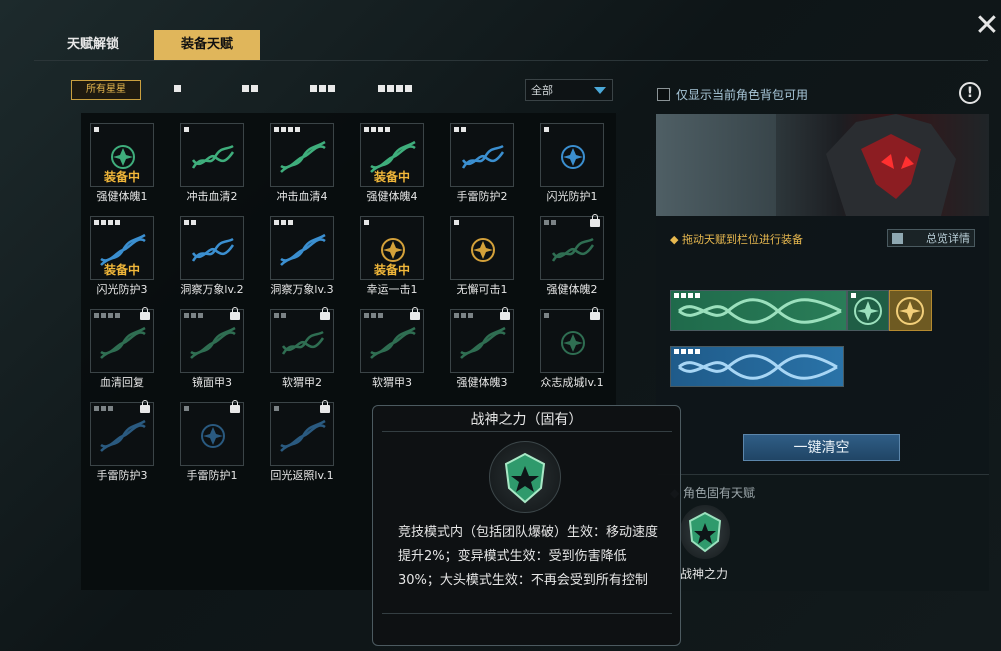 The height and width of the screenshot is (651, 1001). I want to click on tab-equip-talent: 装备天赋, so click(207, 45).